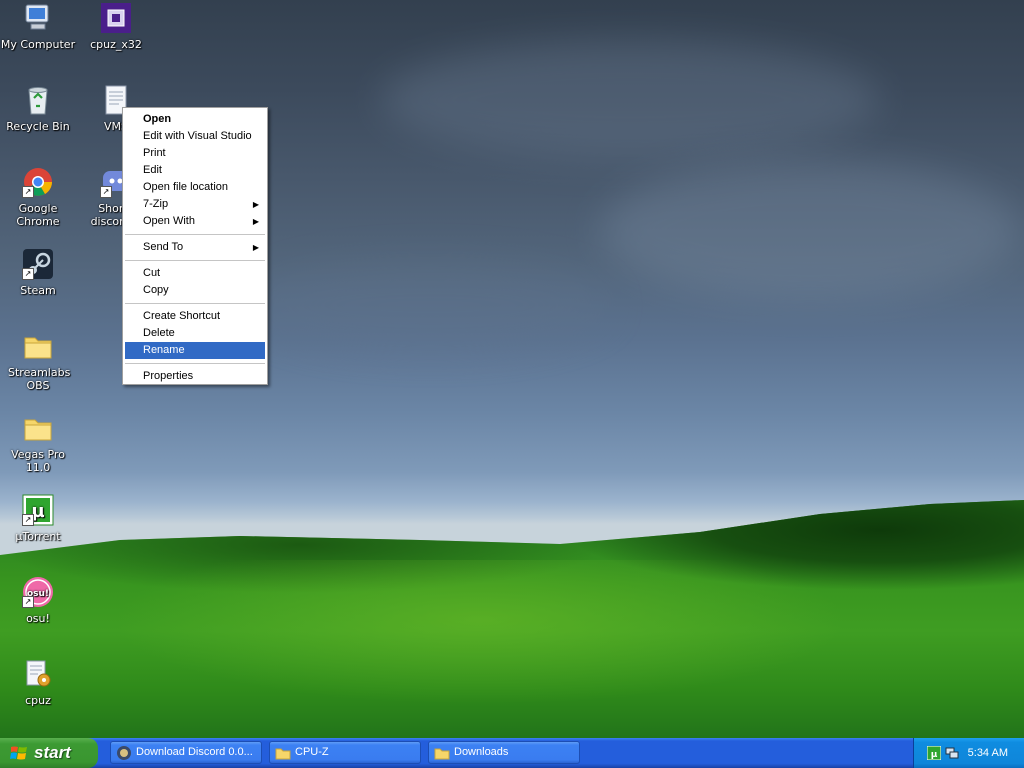 The width and height of the screenshot is (1024, 768). Describe the element at coordinates (38, 536) in the screenshot. I see `icon-label: µTorrent` at that location.